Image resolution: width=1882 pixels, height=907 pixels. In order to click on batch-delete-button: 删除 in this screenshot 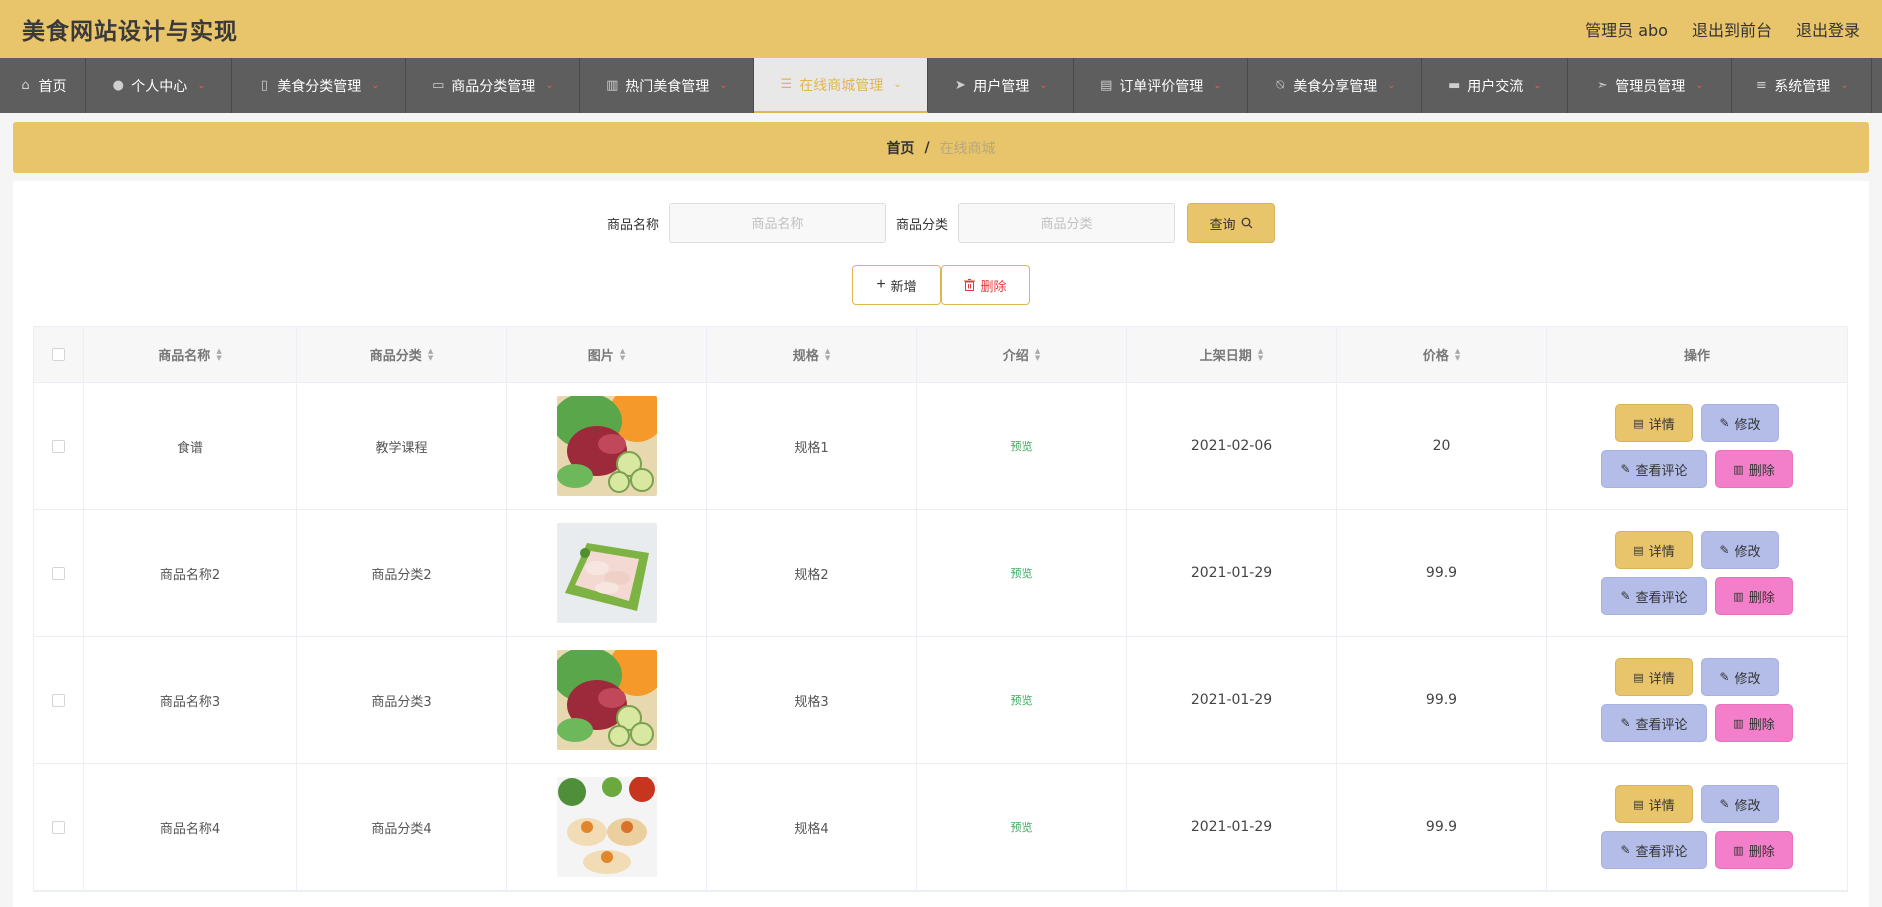, I will do `click(985, 285)`.